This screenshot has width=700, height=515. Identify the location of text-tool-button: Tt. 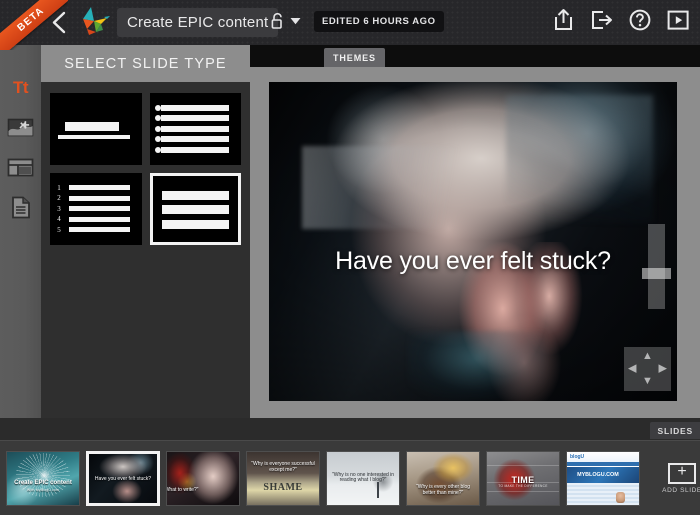
(21, 87).